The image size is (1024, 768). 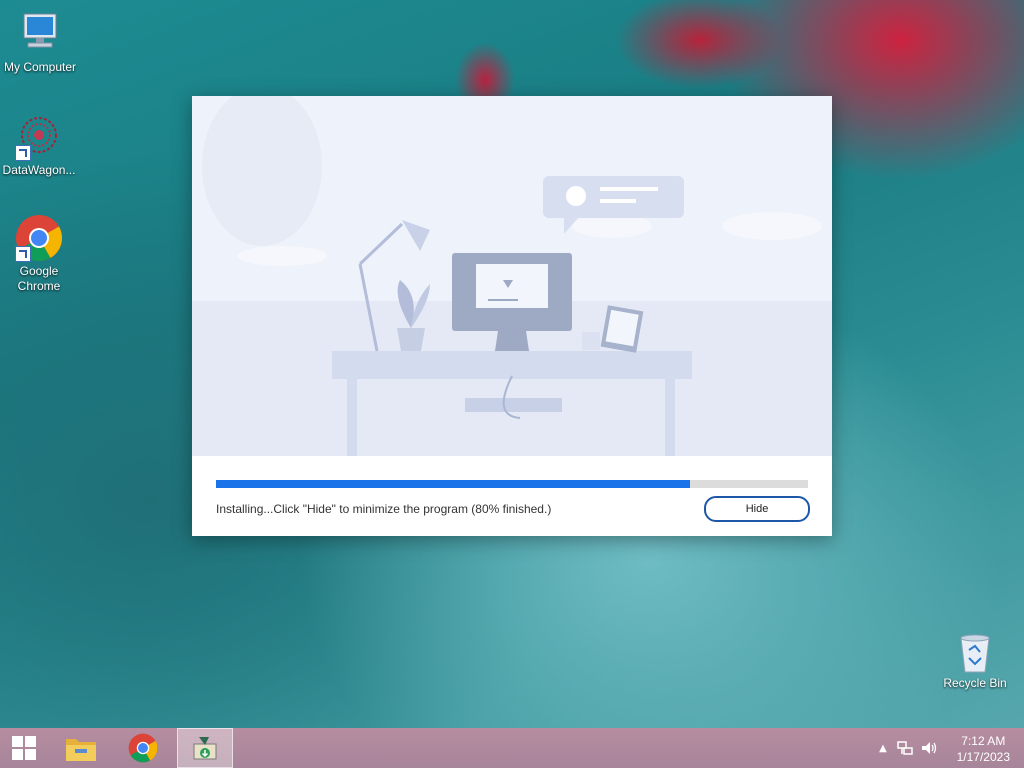 I want to click on computer-icon, so click(x=40, y=34).